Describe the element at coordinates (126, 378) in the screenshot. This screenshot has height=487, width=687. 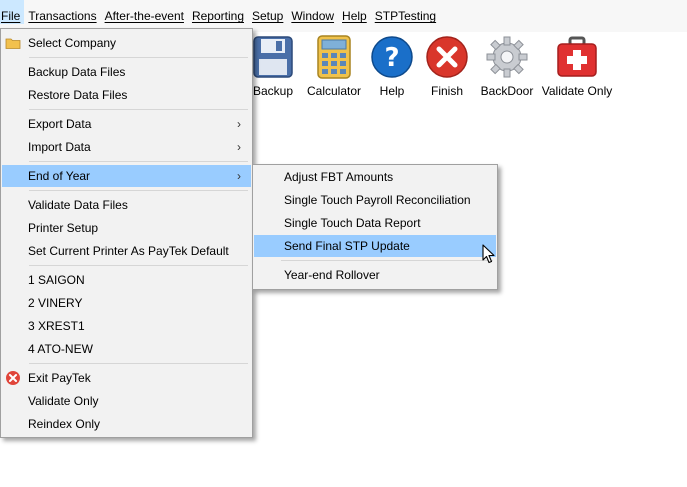
I see `menu-item-exit-paytek: Exit PayTek` at that location.